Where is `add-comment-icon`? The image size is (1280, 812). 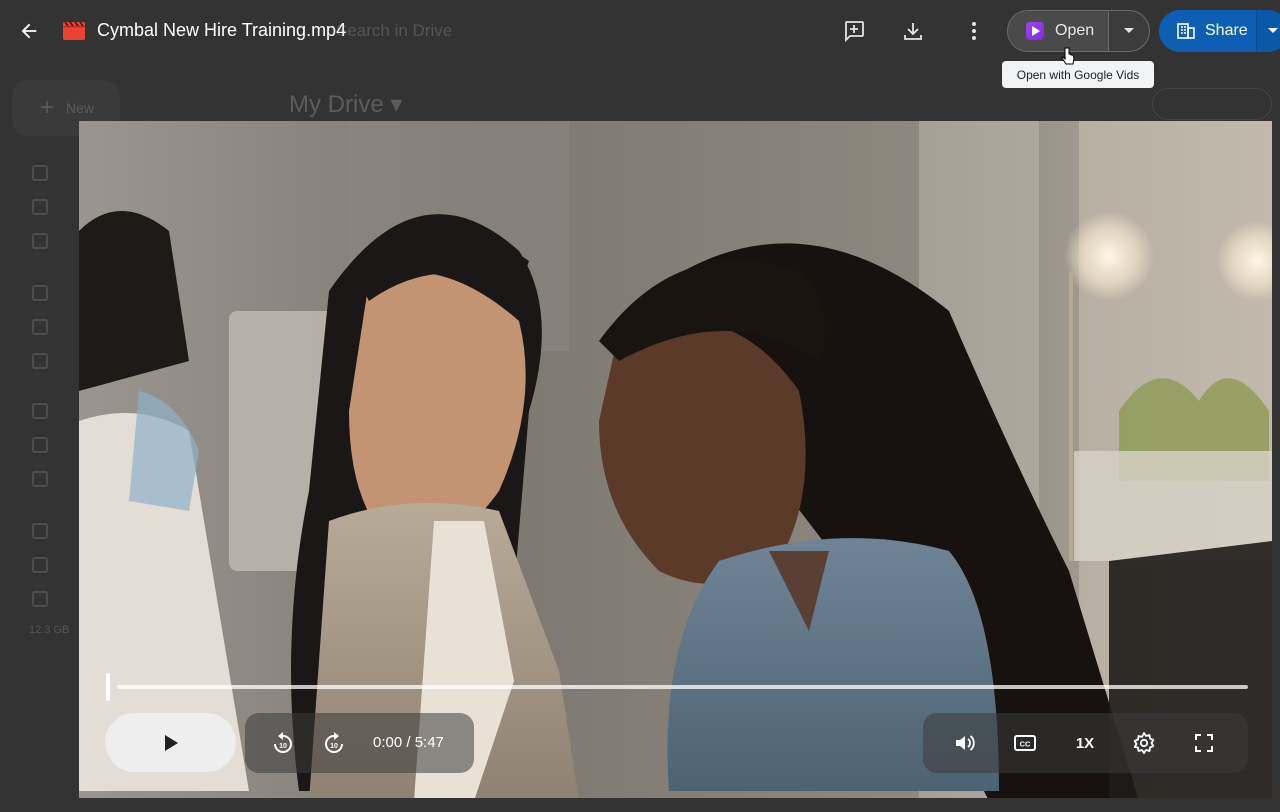 add-comment-icon is located at coordinates (854, 32).